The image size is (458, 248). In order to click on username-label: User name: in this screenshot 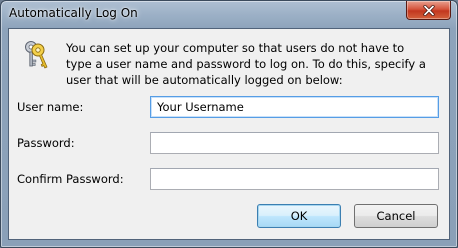, I will do `click(50, 107)`.